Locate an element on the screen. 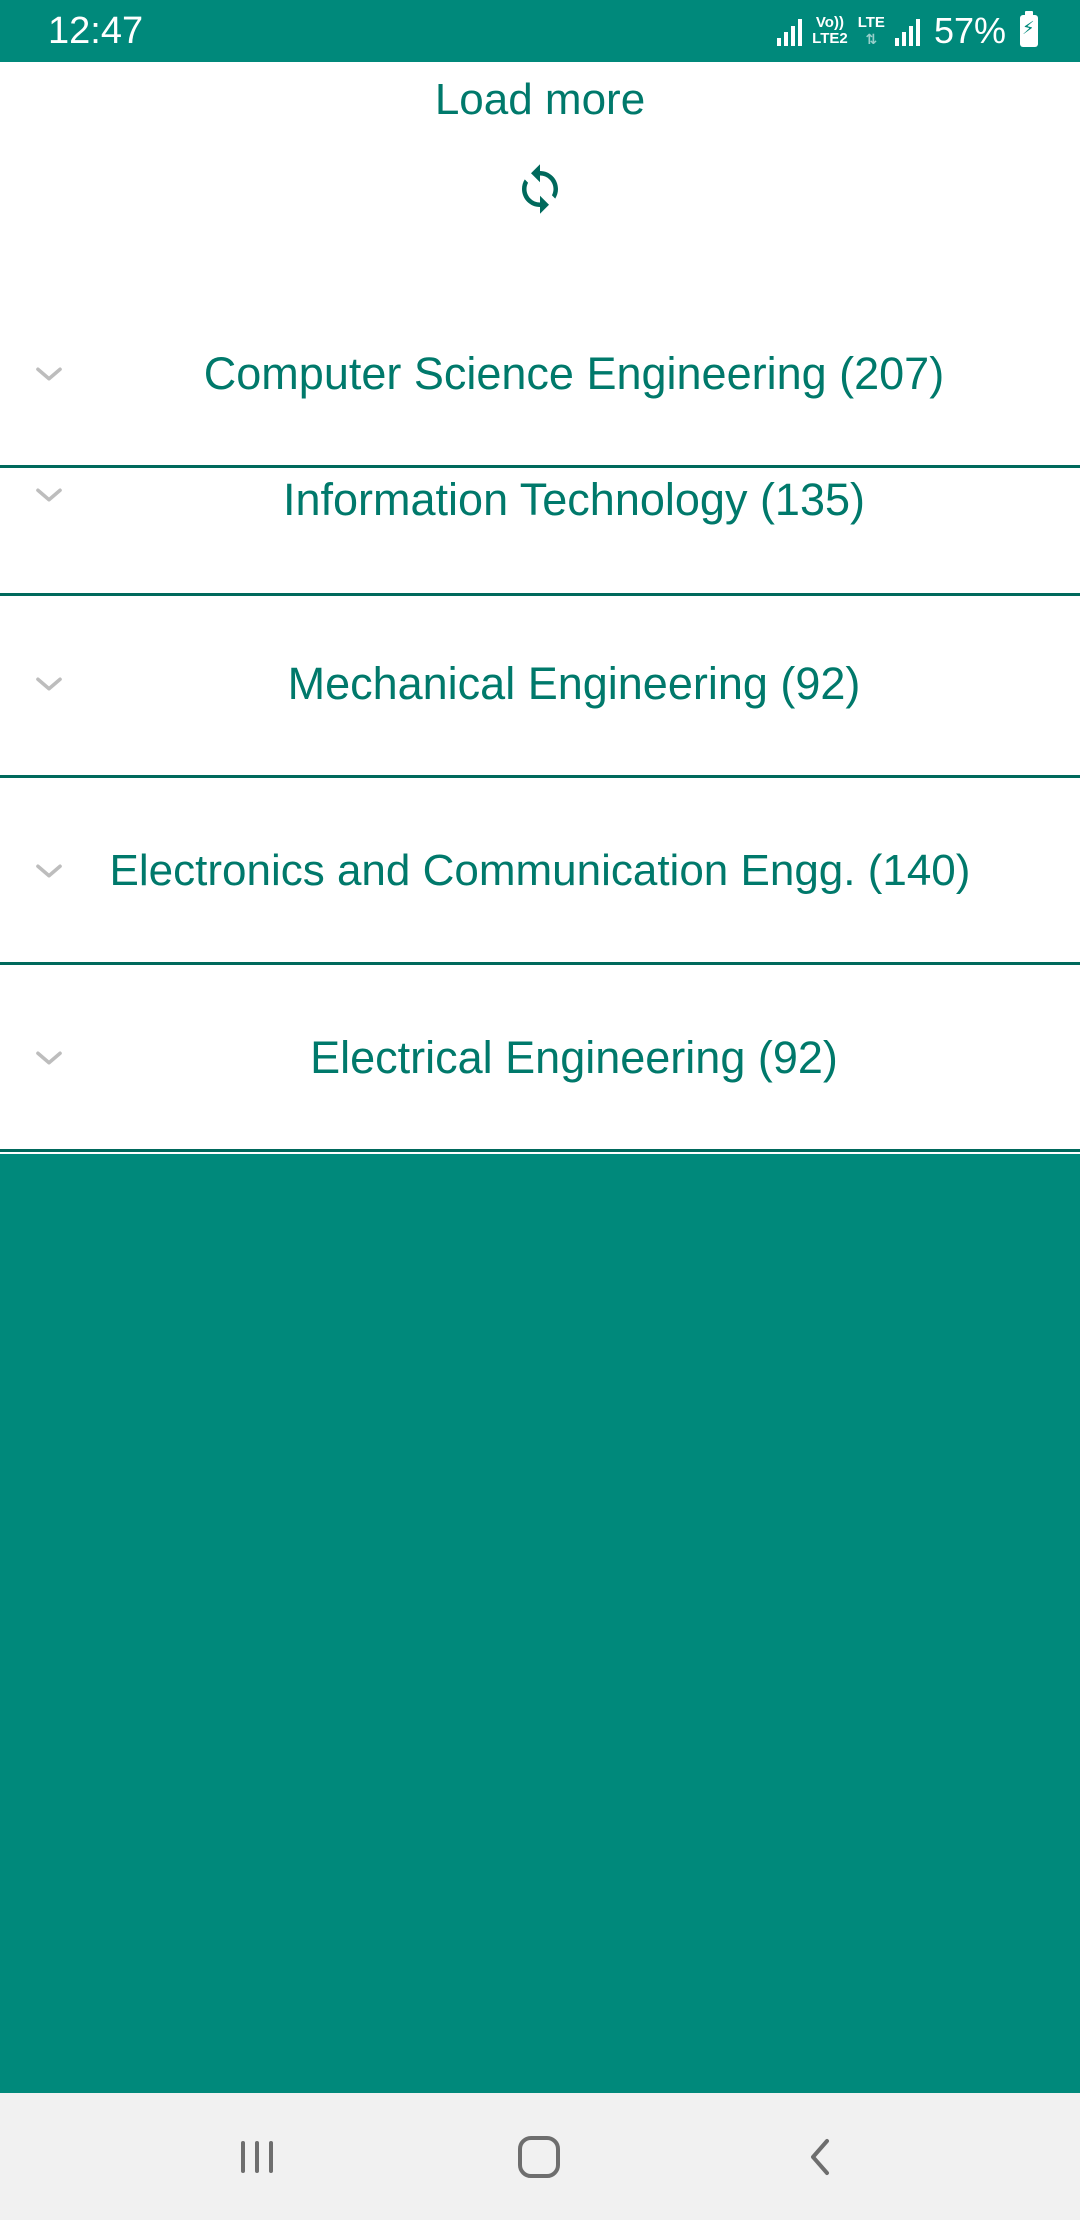 Image resolution: width=1080 pixels, height=2220 pixels. battery-percent: 57% is located at coordinates (969, 30).